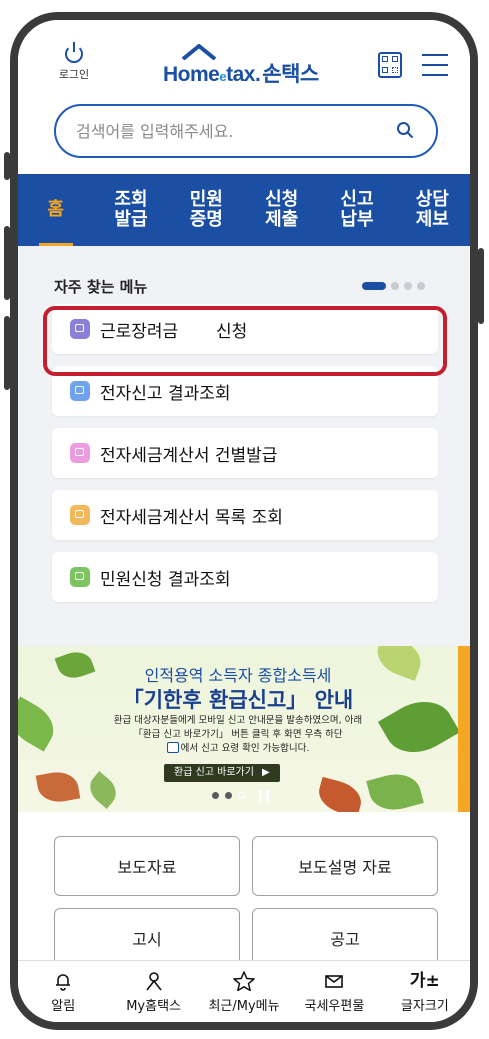  Describe the element at coordinates (147, 866) in the screenshot. I see `press-button: 보도자료` at that location.